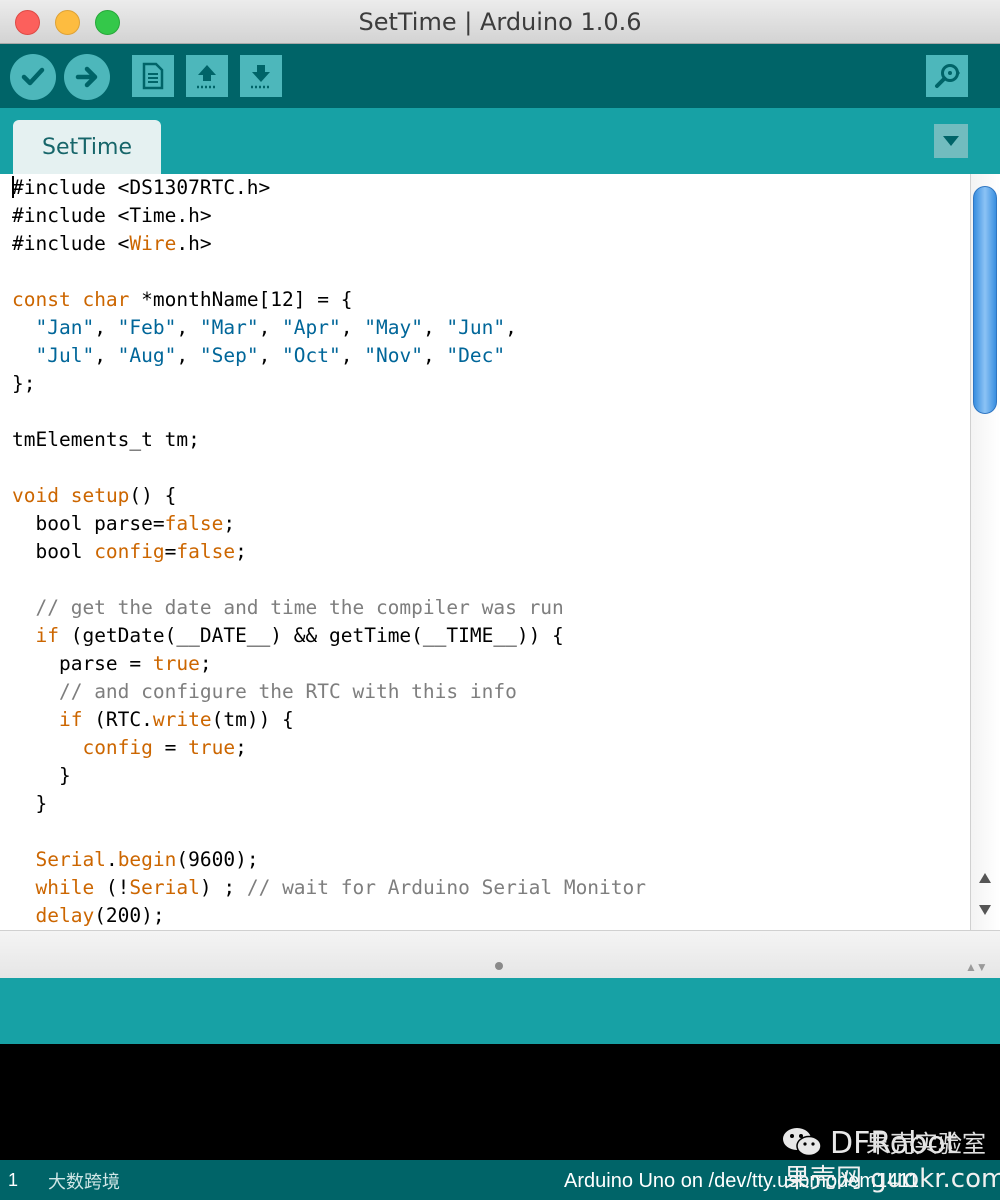 This screenshot has width=1000, height=1200. What do you see at coordinates (153, 76) in the screenshot?
I see `new-sketch-button` at bounding box center [153, 76].